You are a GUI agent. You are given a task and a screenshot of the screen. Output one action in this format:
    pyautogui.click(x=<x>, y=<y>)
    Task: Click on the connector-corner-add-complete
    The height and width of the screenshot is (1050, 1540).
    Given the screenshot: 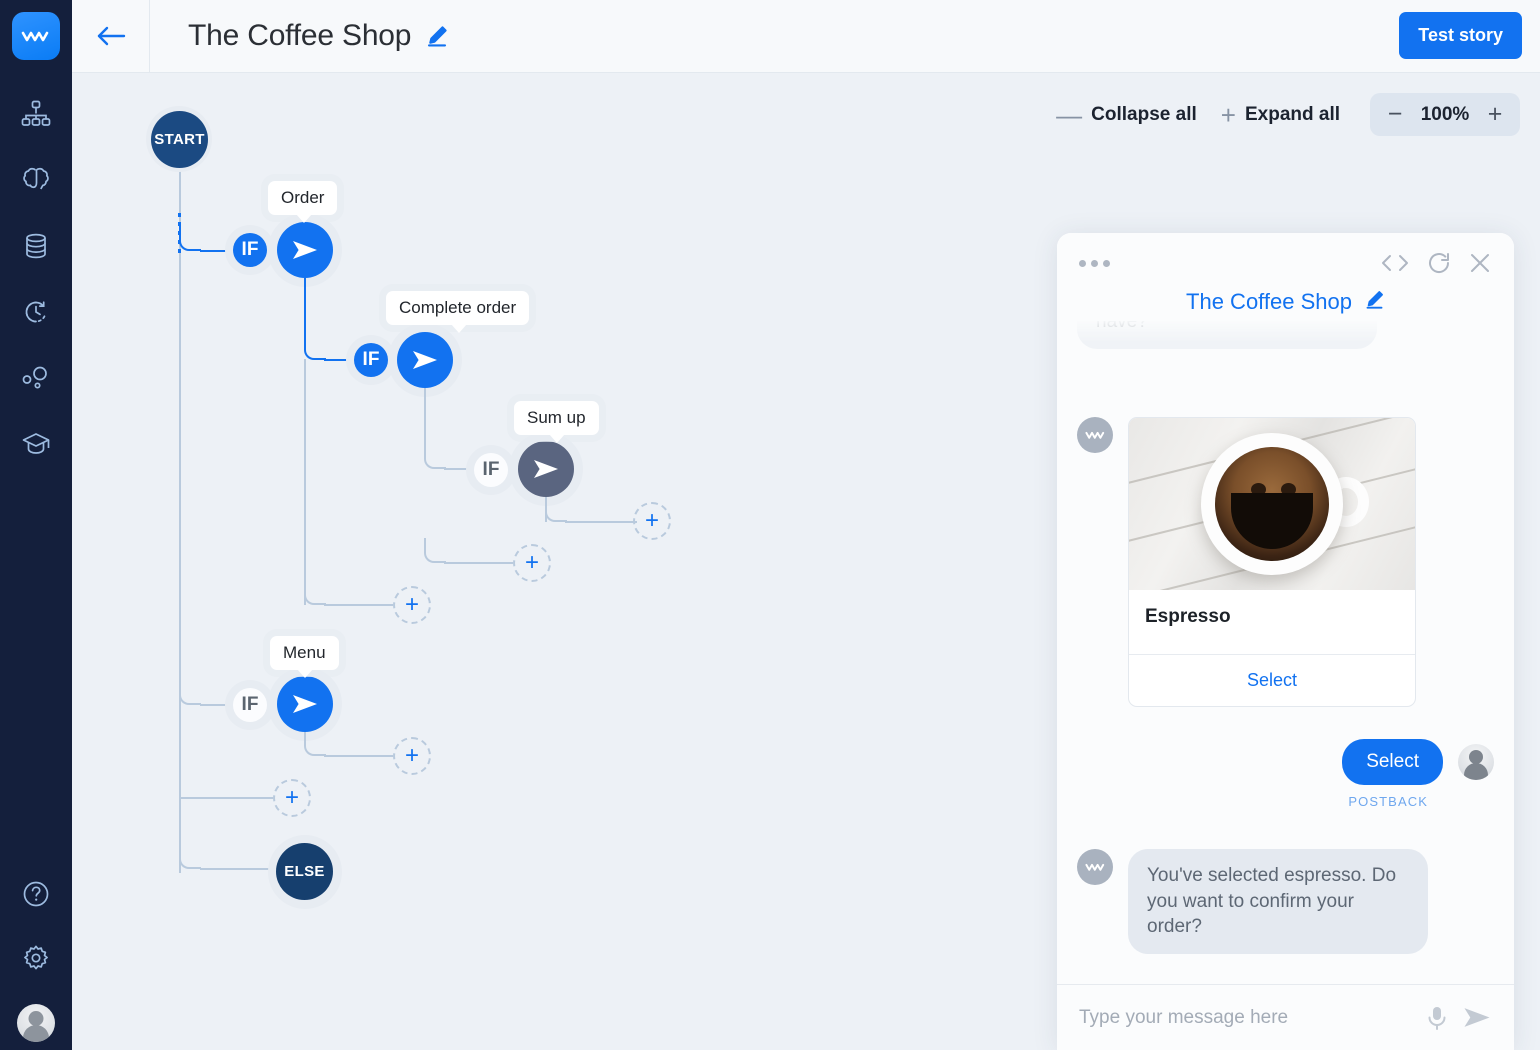 What is the action you would take?
    pyautogui.click(x=435, y=550)
    